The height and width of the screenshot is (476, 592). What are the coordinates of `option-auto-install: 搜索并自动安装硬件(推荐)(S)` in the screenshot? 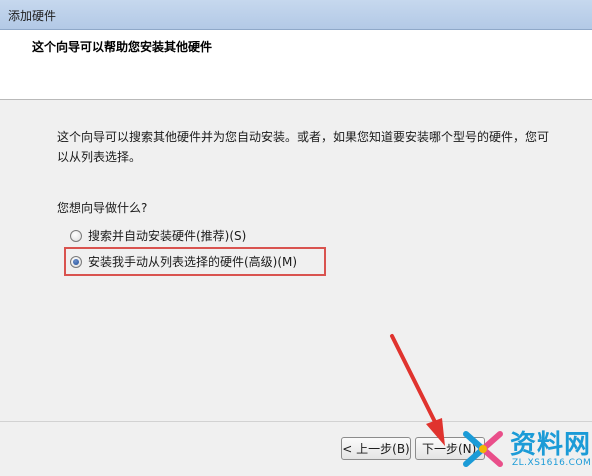 It's located at (158, 235).